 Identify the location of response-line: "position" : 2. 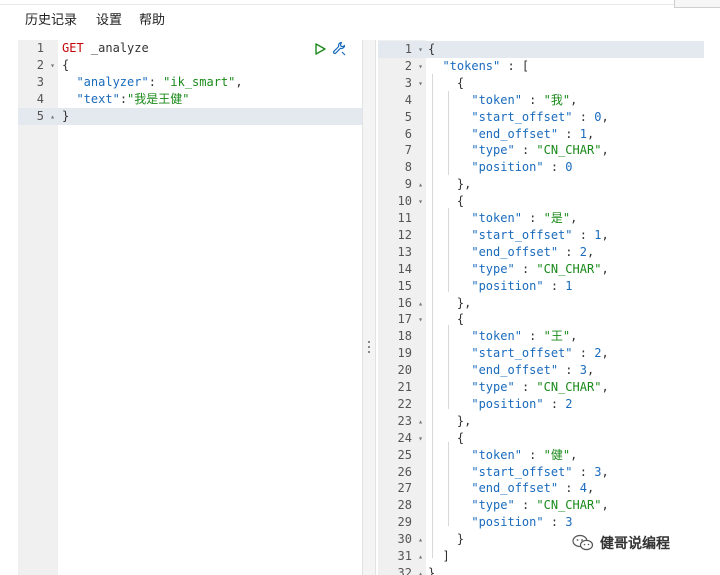
(500, 404).